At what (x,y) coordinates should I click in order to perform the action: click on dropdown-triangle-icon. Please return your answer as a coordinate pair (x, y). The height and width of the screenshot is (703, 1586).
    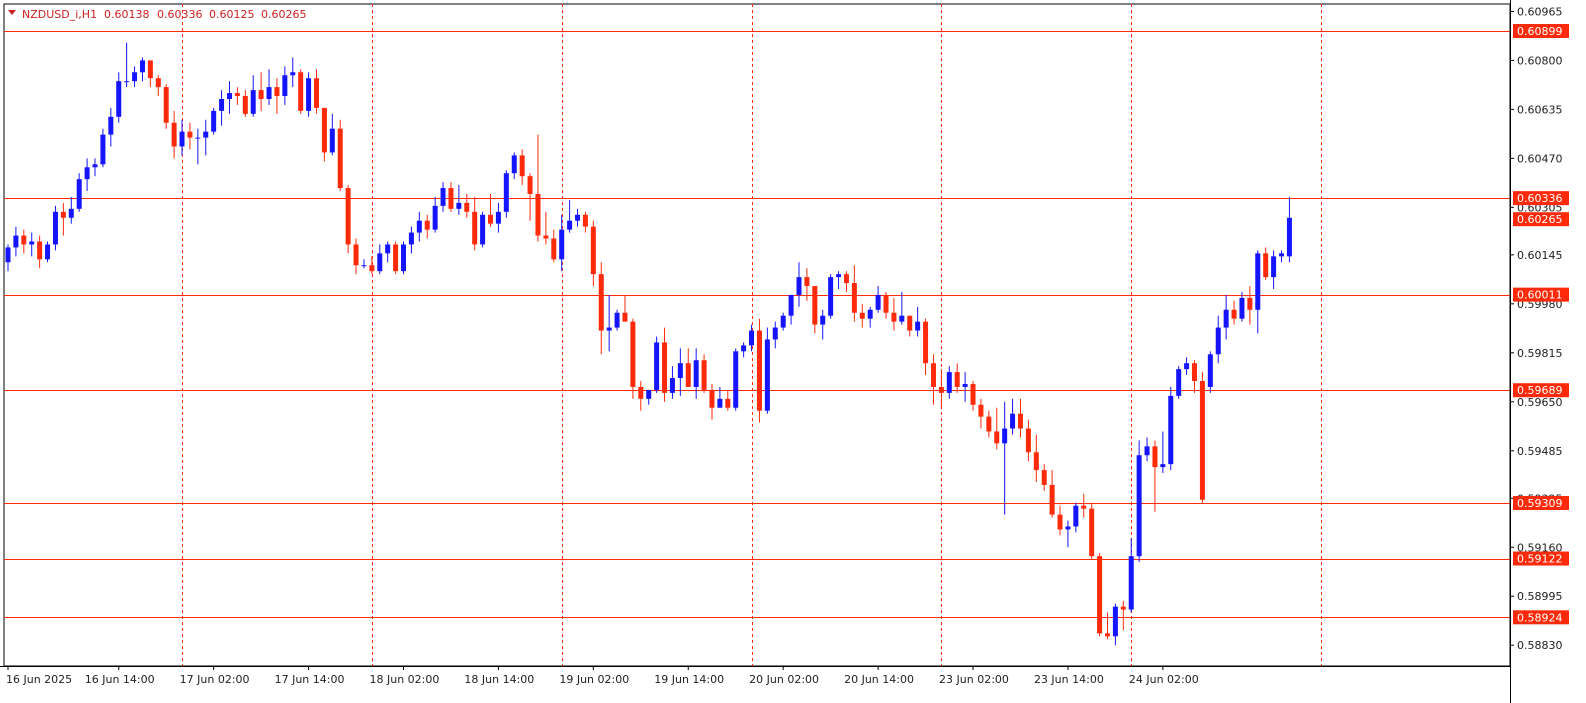
    Looking at the image, I should click on (12, 12).